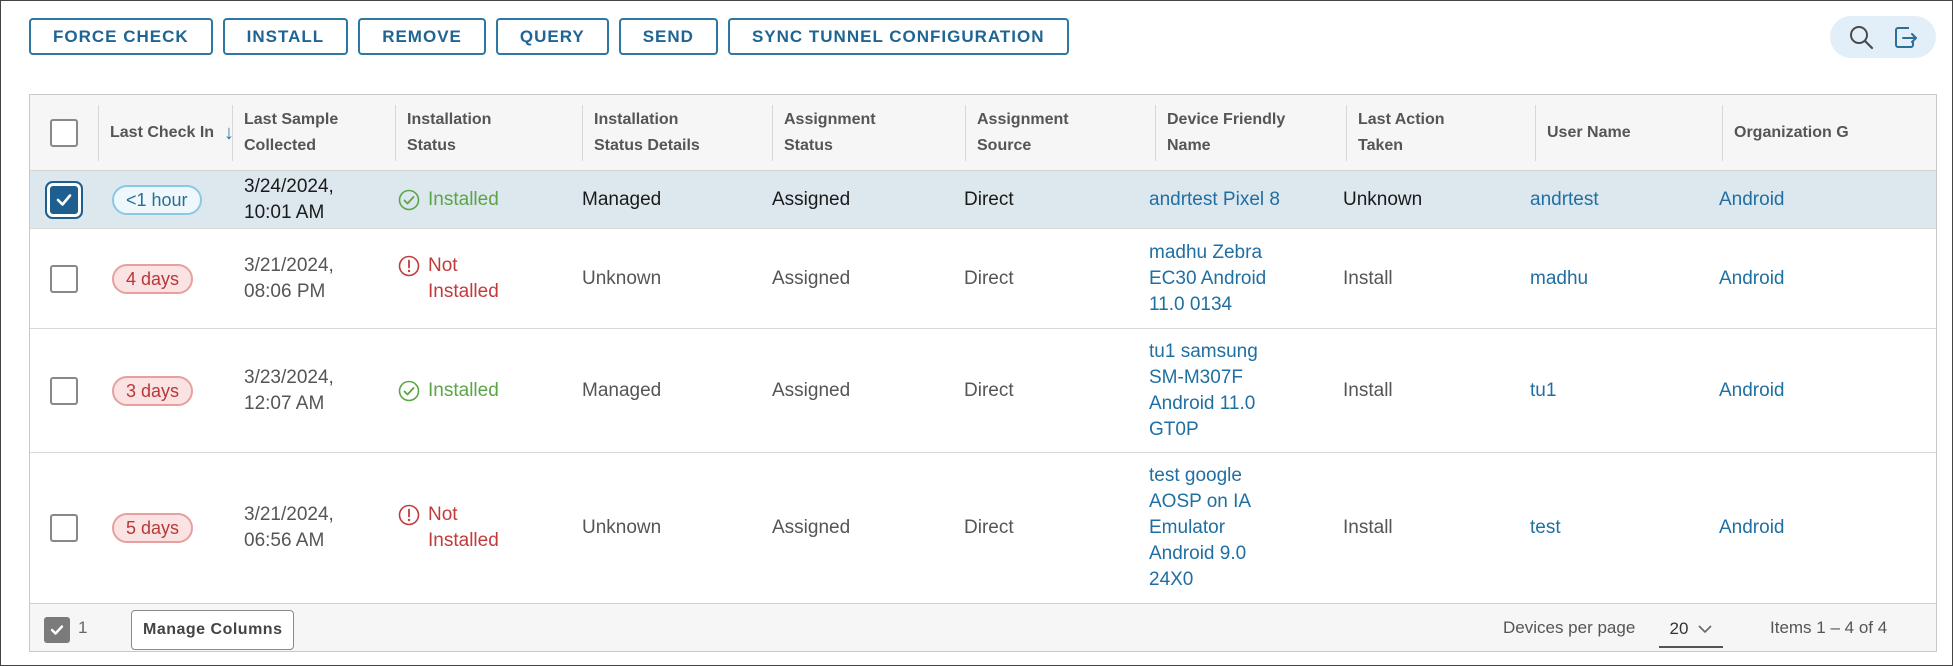  What do you see at coordinates (677, 133) in the screenshot?
I see `column-header-installation-status-details: Installation Status Details` at bounding box center [677, 133].